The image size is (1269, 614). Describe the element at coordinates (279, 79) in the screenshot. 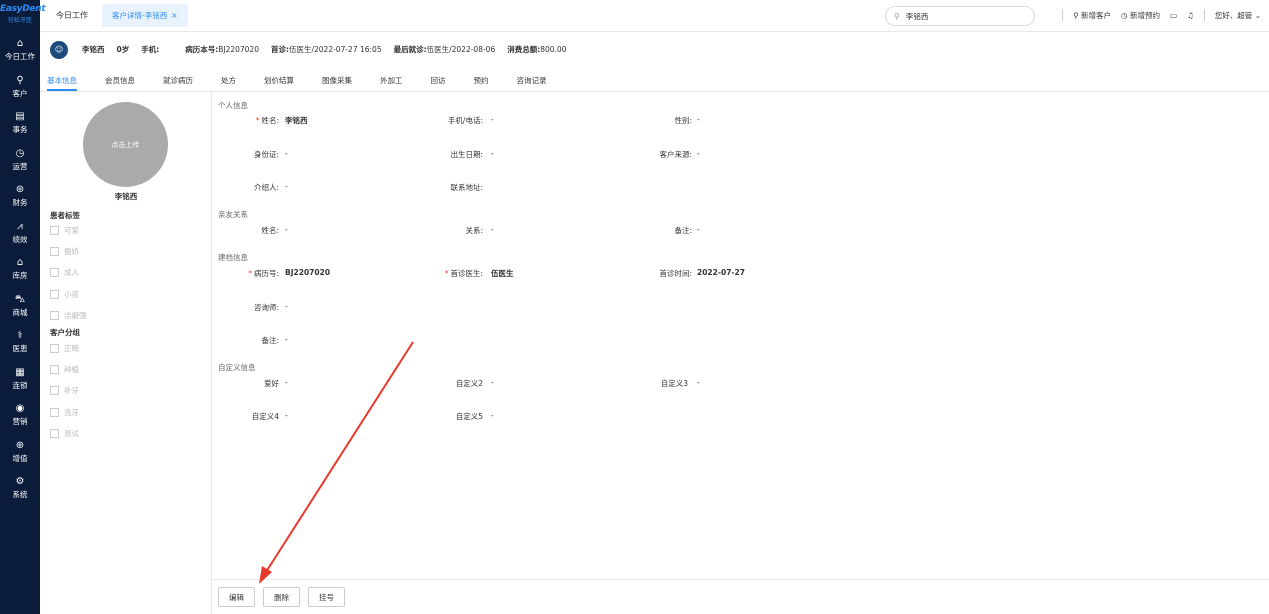

I see `tab-4: 划价结算` at that location.